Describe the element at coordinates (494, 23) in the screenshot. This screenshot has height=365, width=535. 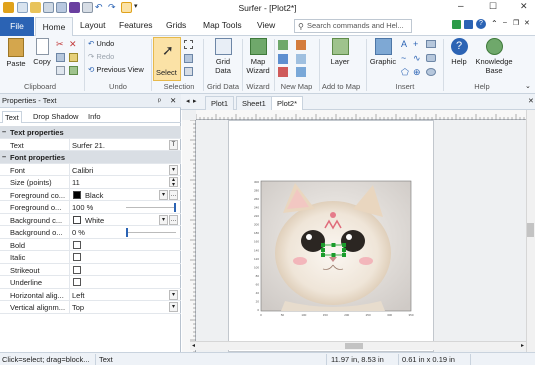
I see `ribbon-collapse-icon: ⌃` at that location.